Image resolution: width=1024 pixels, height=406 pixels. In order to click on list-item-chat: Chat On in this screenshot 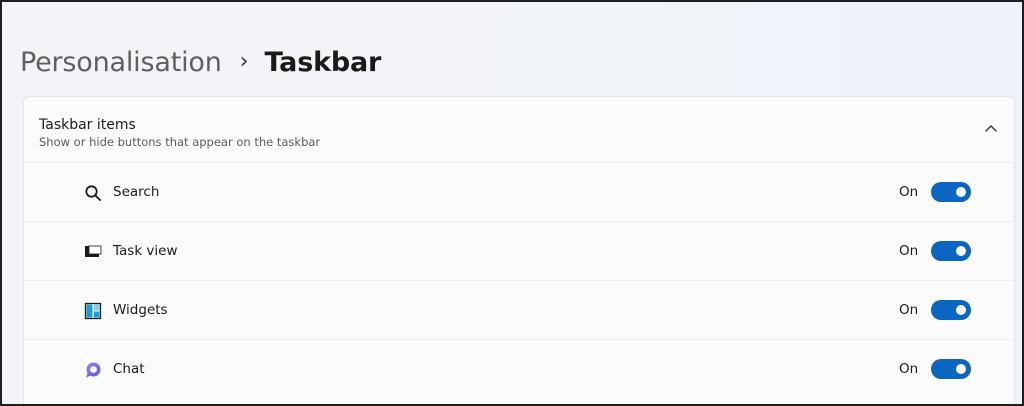, I will do `click(519, 369)`.